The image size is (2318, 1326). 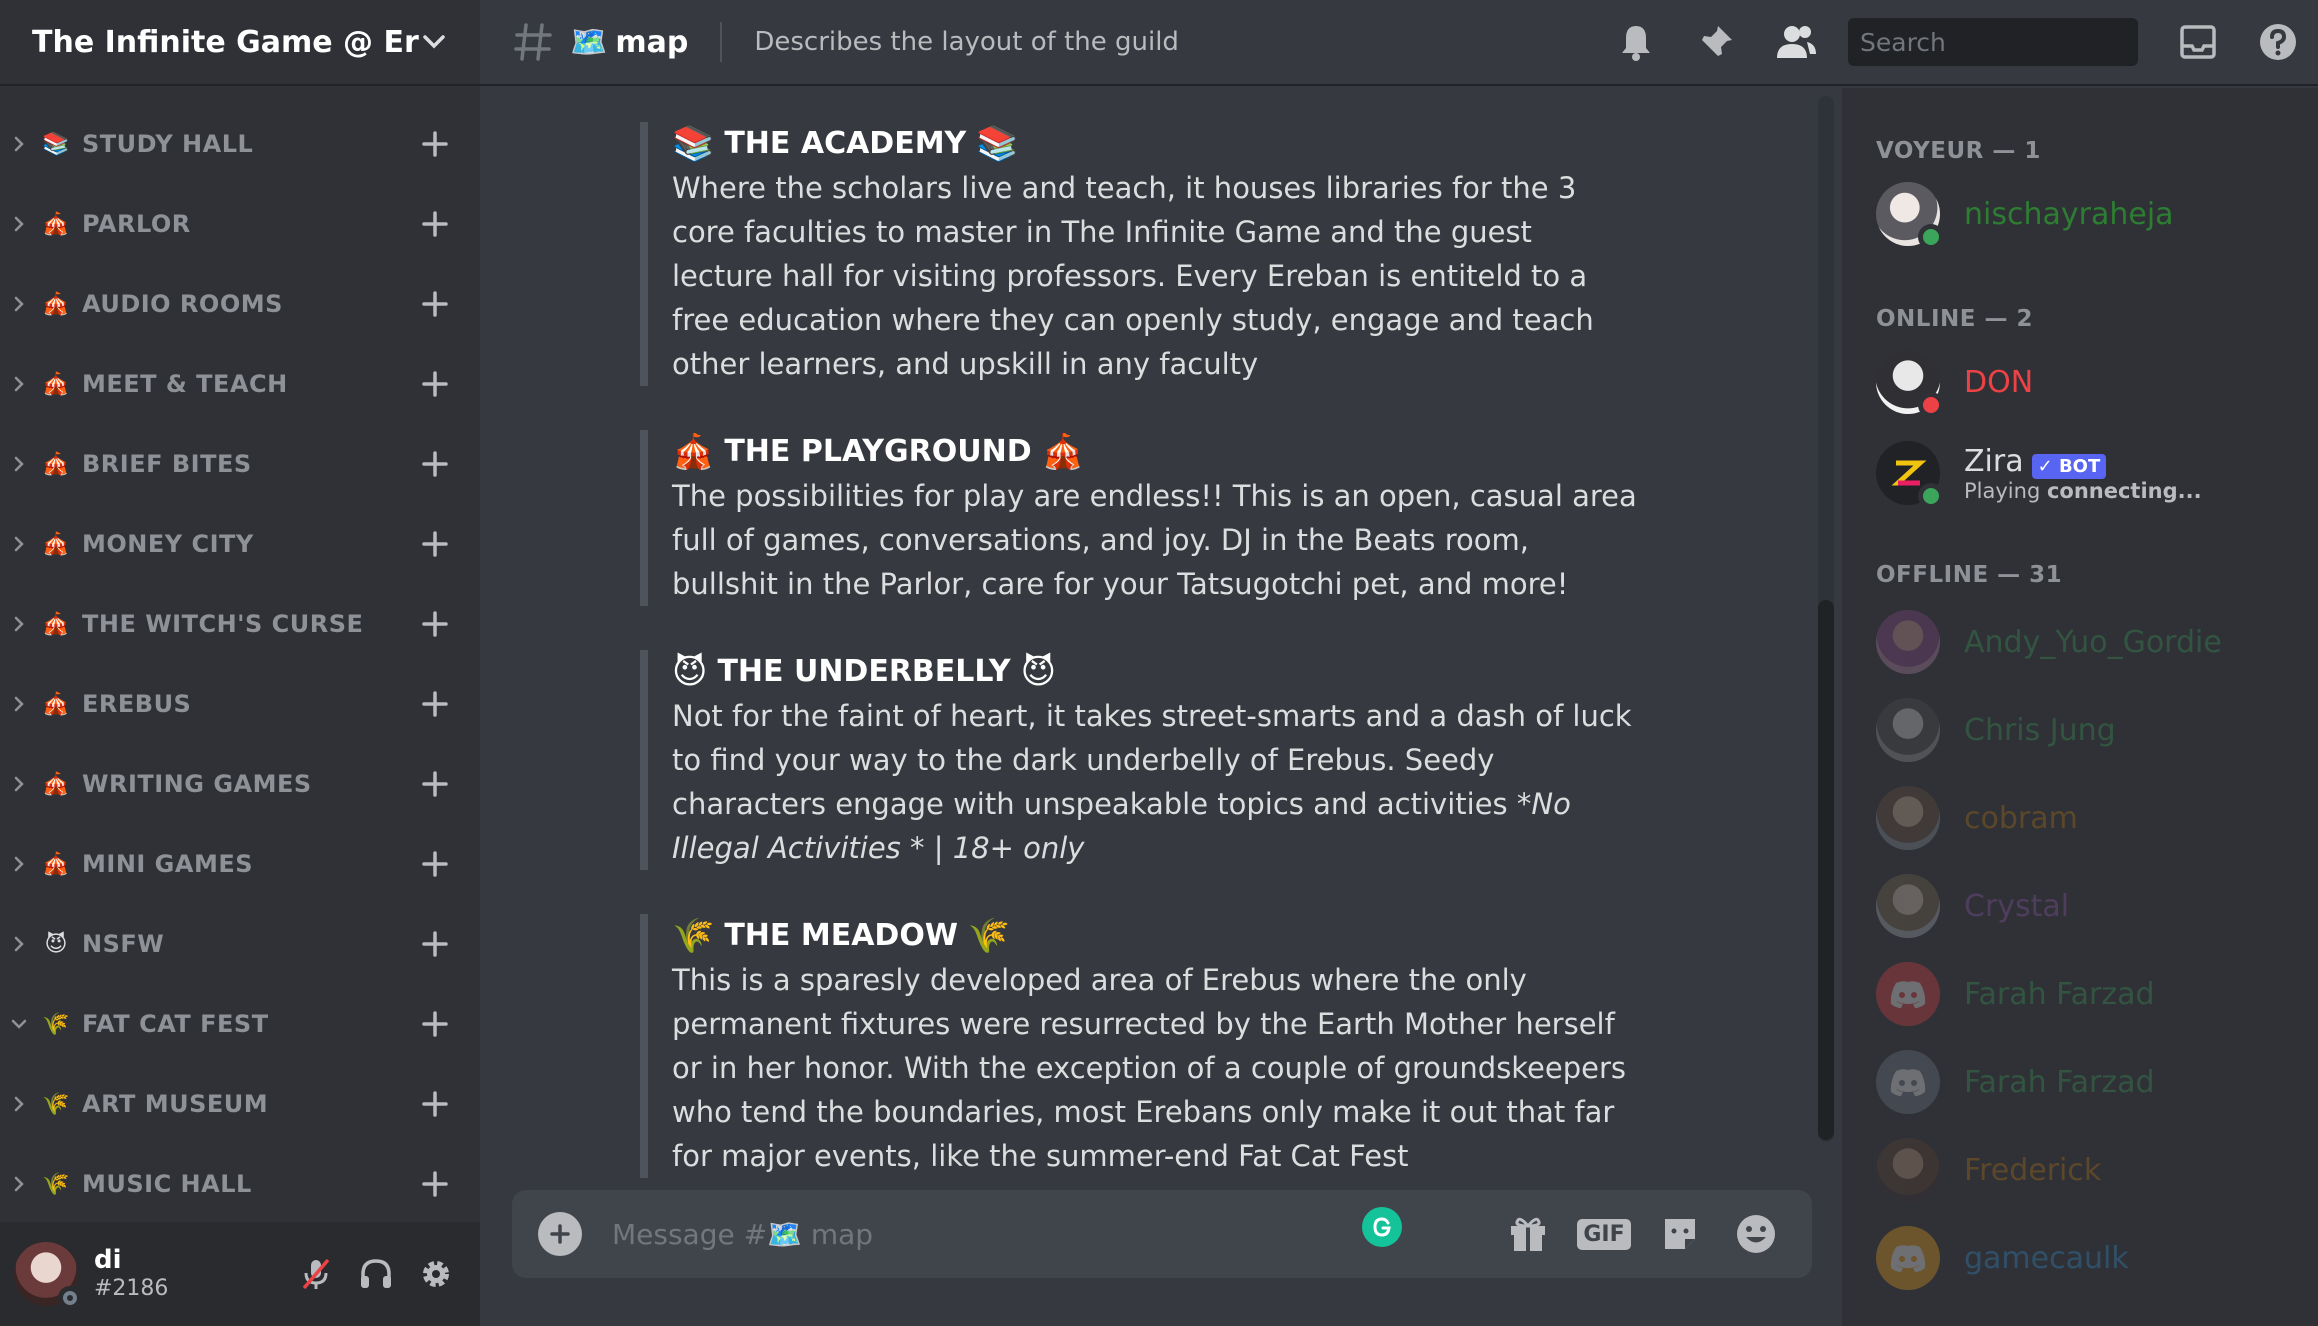 What do you see at coordinates (240, 1104) in the screenshot?
I see `category-item: 🌾 ART MUSEUM` at bounding box center [240, 1104].